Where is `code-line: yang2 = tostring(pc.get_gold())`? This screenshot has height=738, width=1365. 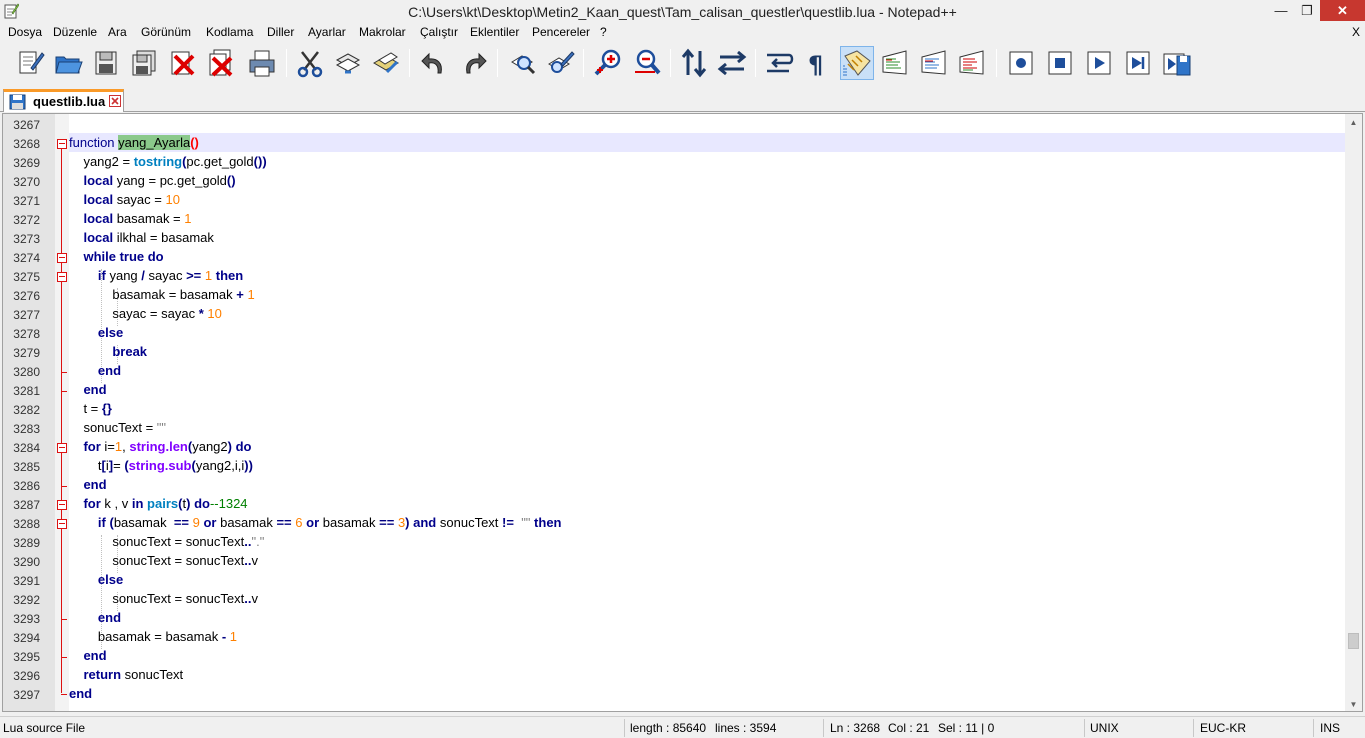
code-line: yang2 = tostring(pc.get_gold()) is located at coordinates (168, 161).